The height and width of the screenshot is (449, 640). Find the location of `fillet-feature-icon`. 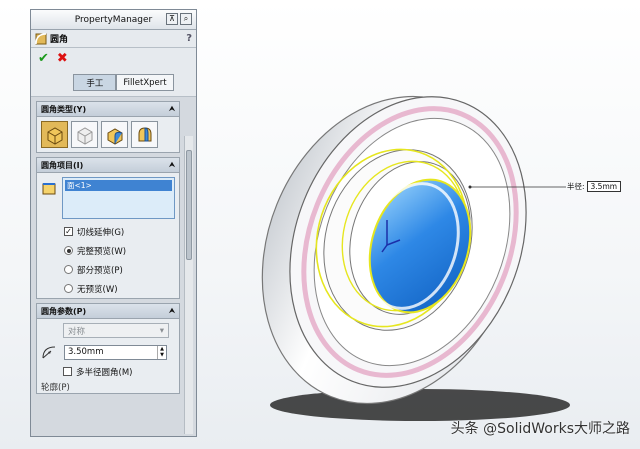

fillet-feature-icon is located at coordinates (41, 38).